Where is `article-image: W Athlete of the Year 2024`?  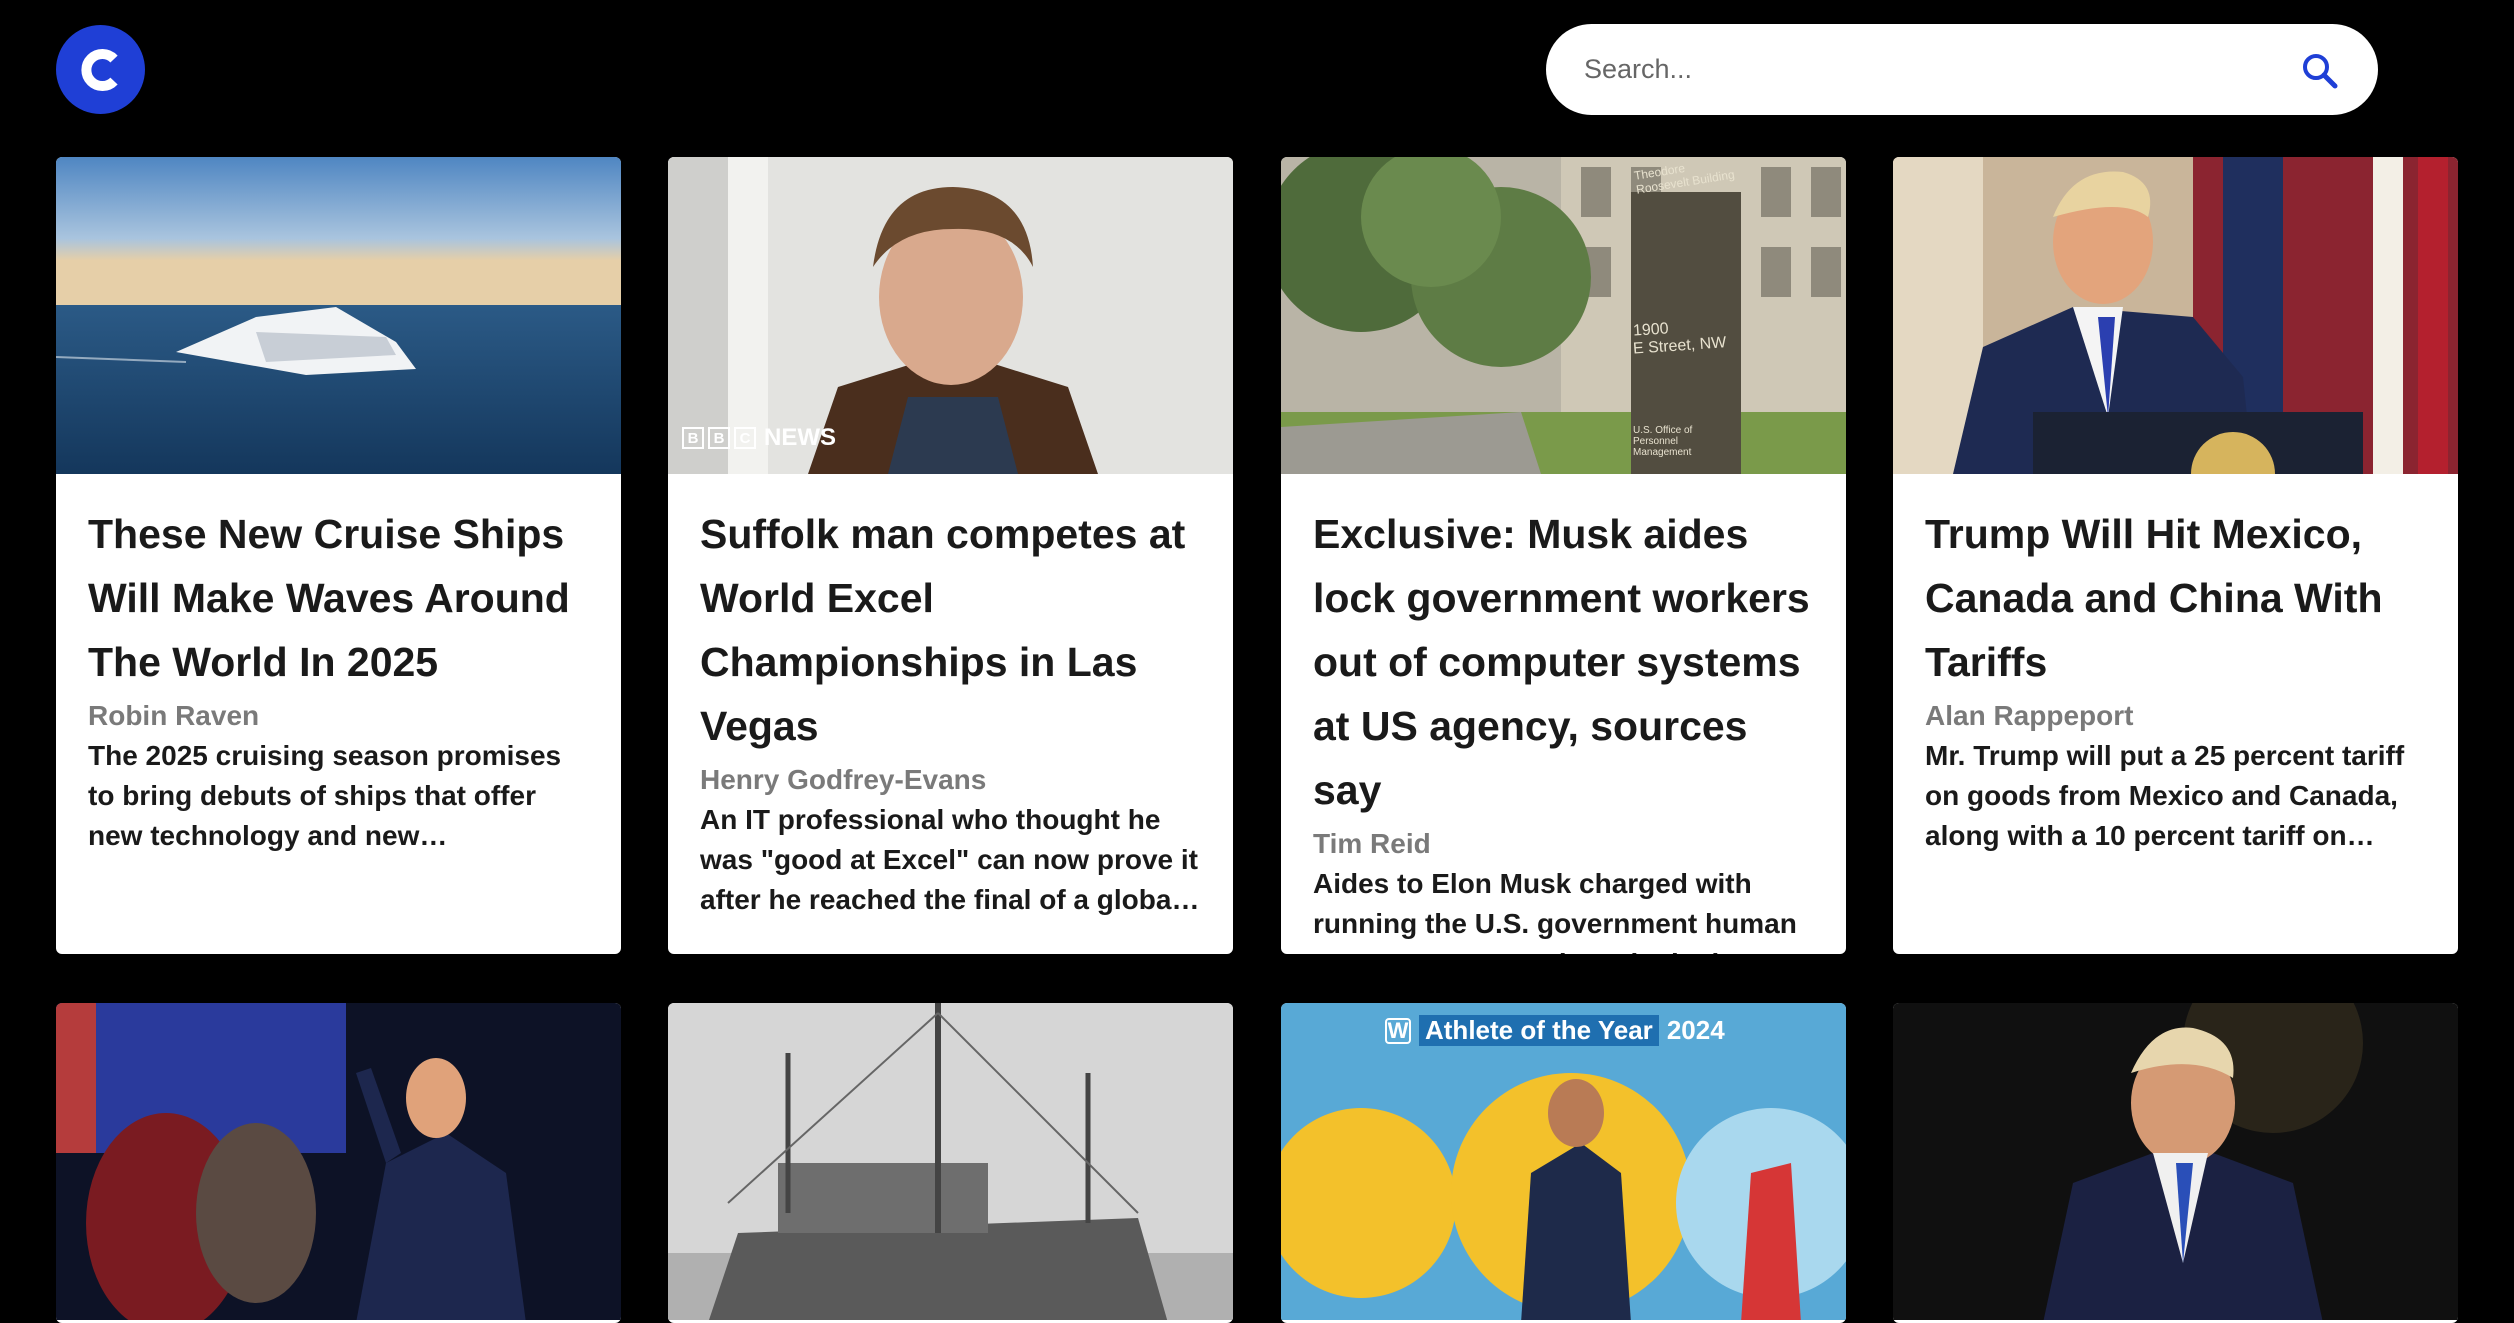 article-image: W Athlete of the Year 2024 is located at coordinates (1563, 1161).